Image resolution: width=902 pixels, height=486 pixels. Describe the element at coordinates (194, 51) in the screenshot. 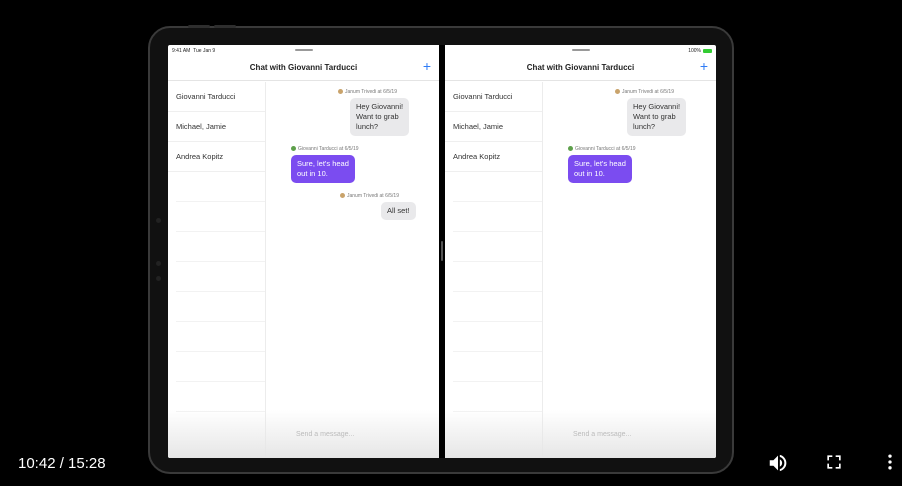

I see `status-time: 9:41 AM Tue Jan 9` at that location.